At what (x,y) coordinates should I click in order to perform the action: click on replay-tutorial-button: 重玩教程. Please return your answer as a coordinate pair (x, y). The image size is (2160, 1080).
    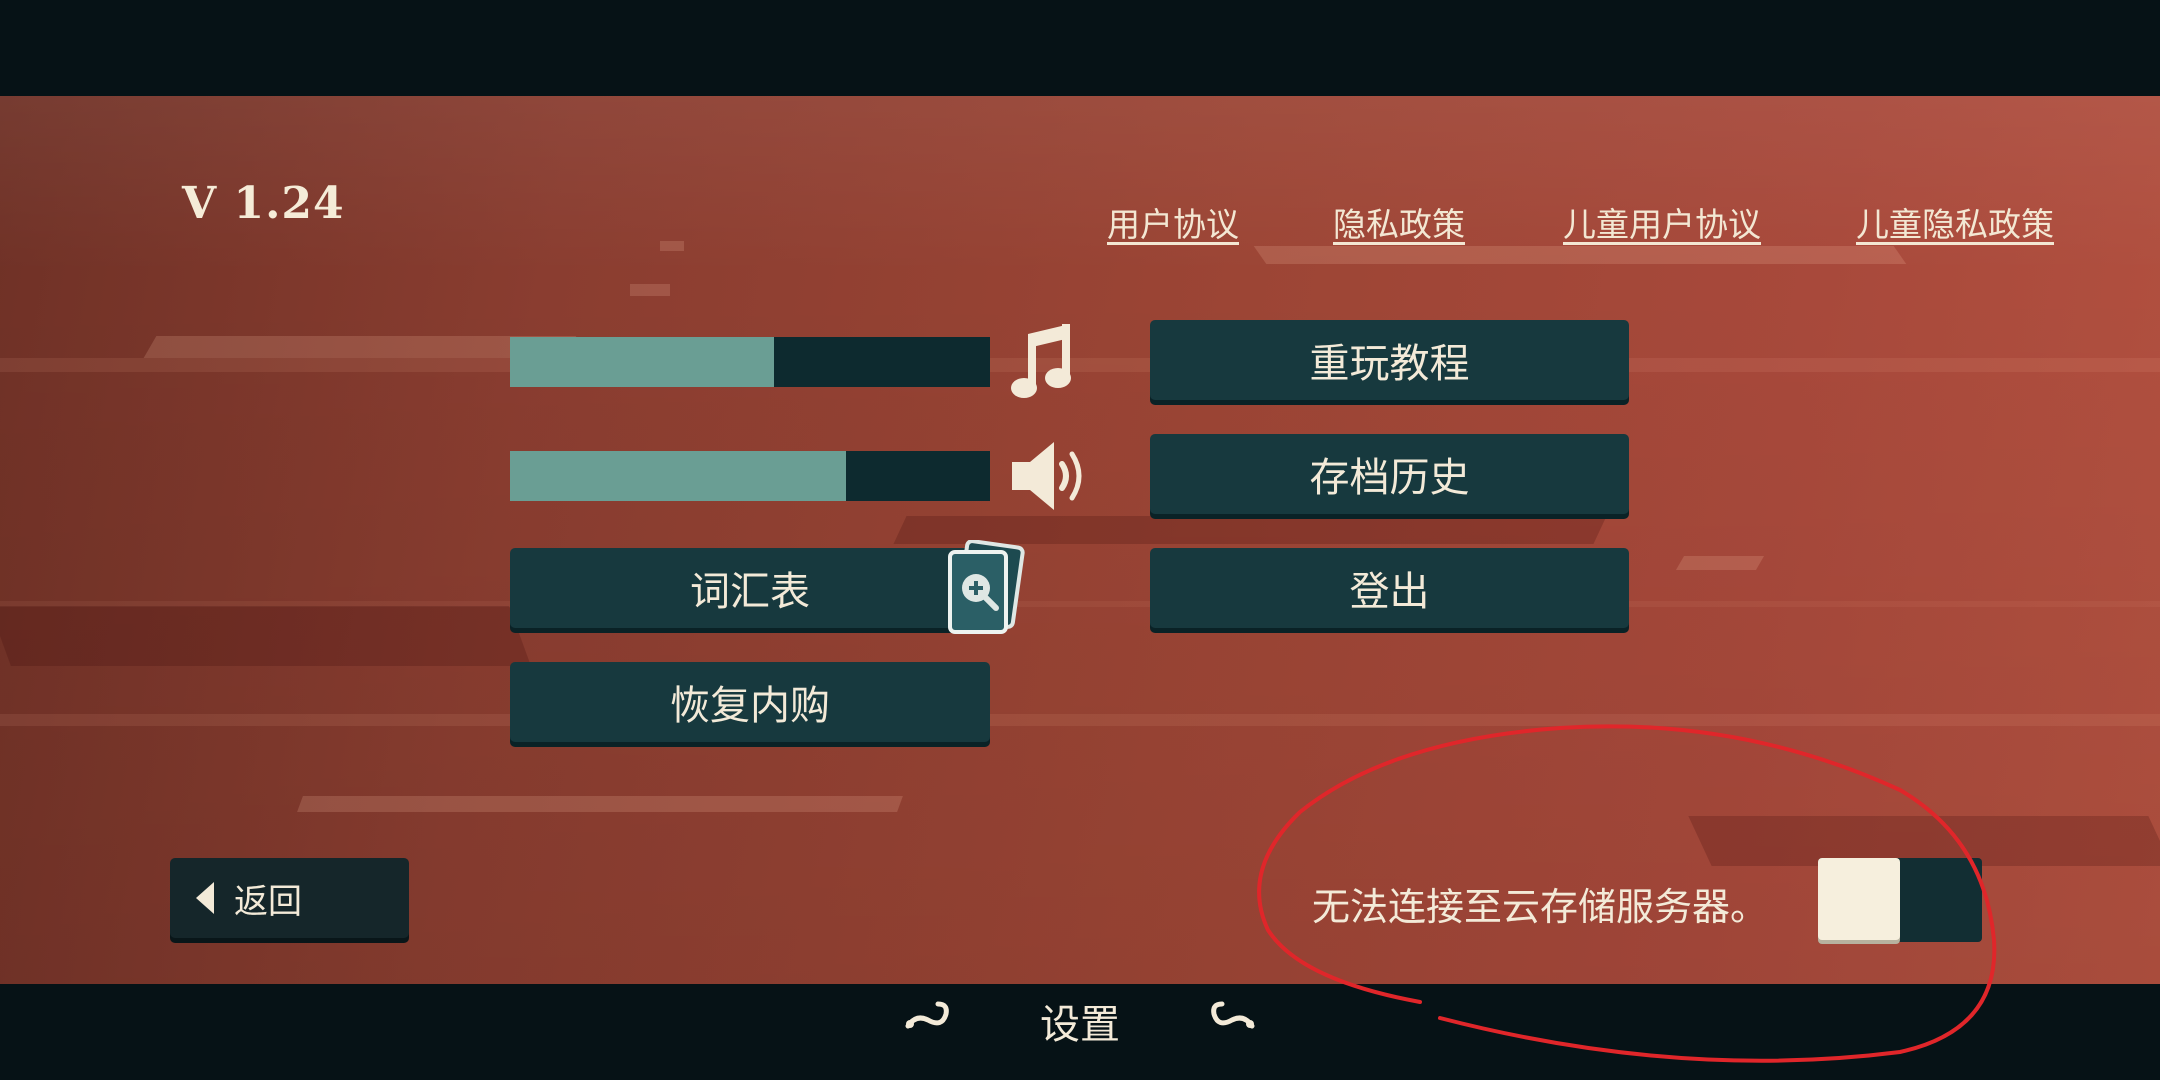
    Looking at the image, I should click on (1389, 360).